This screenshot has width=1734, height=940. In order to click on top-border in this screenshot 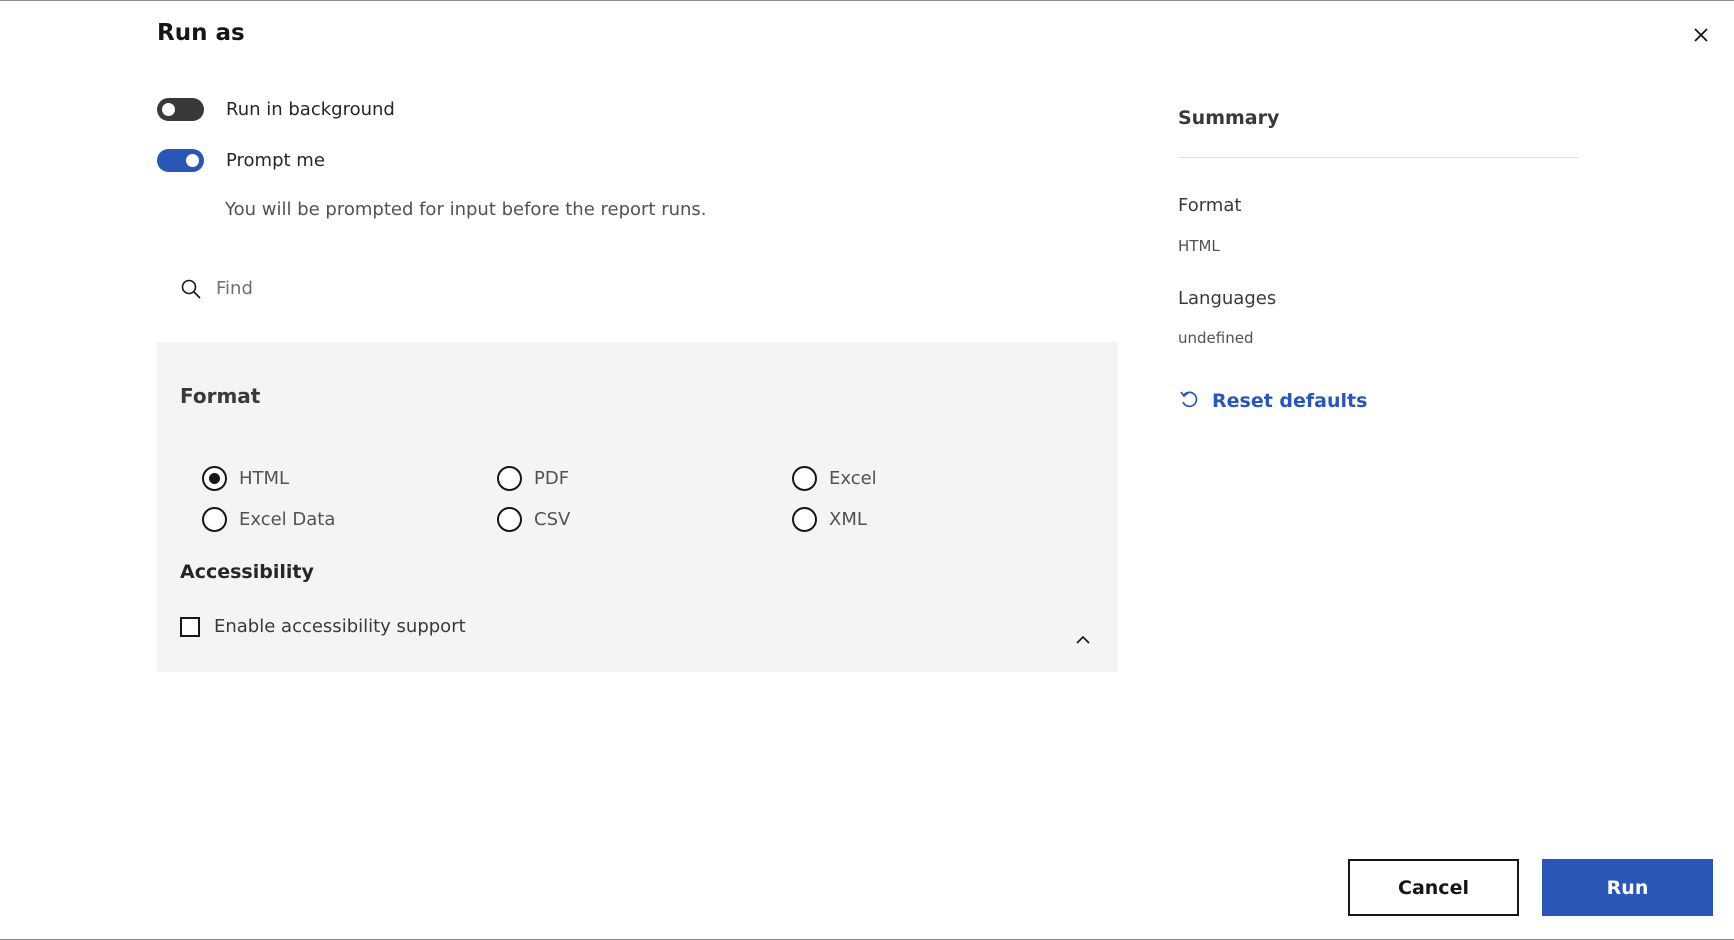, I will do `click(867, 0)`.